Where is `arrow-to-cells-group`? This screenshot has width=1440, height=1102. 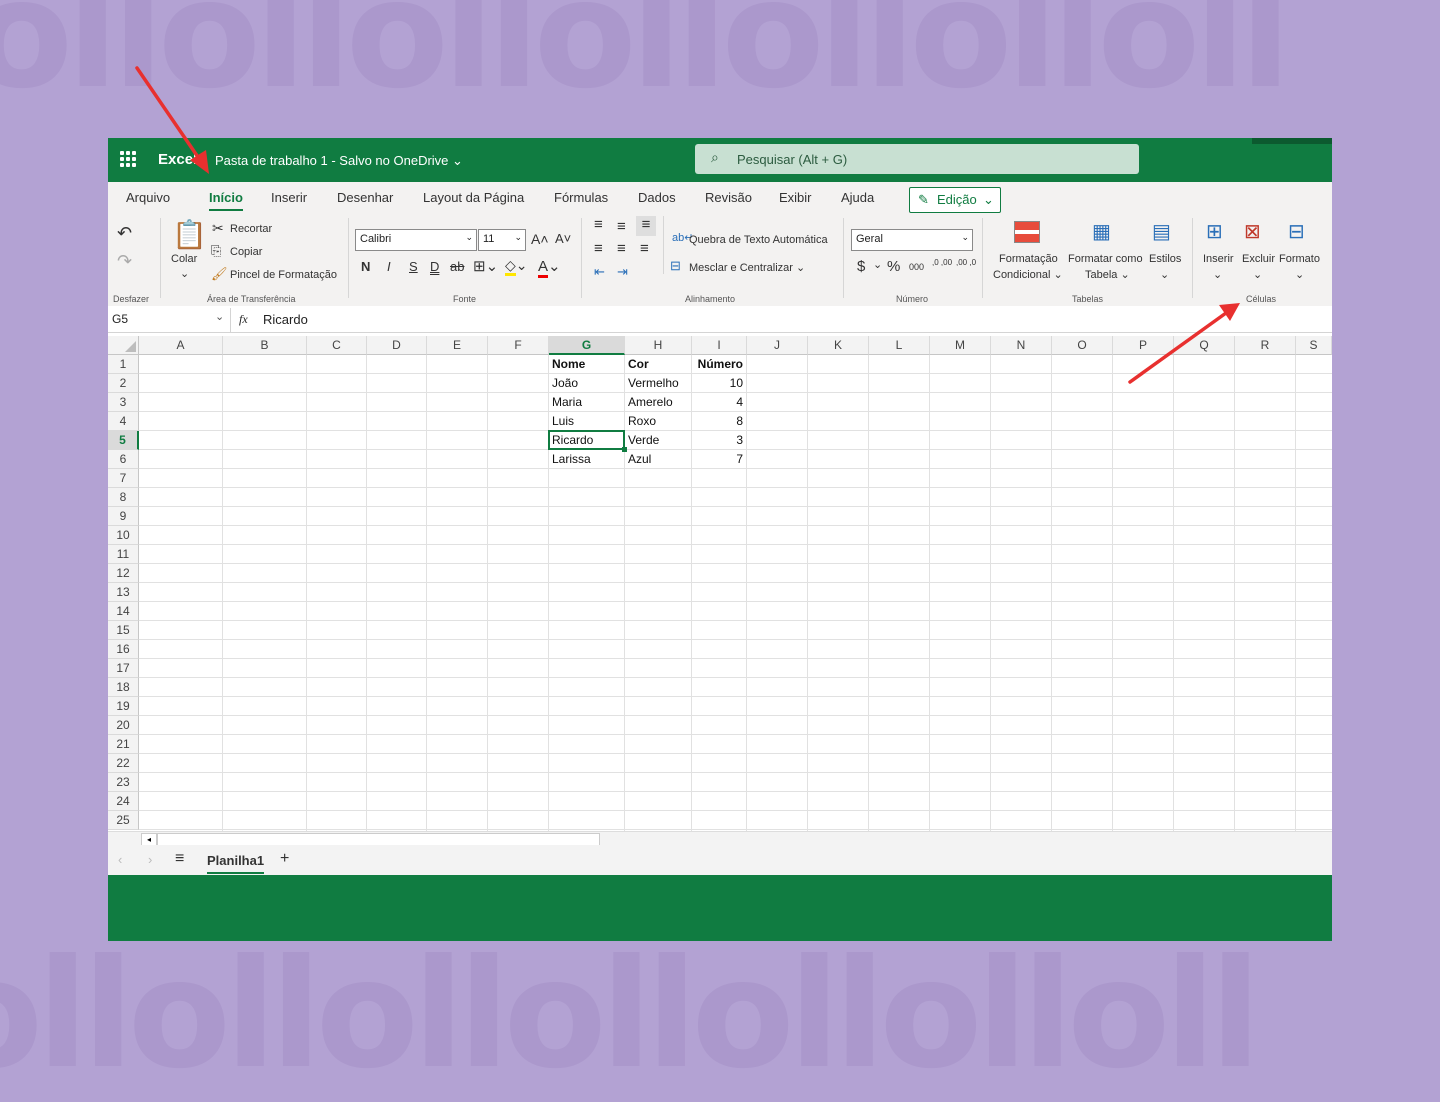 arrow-to-cells-group is located at coordinates (1178, 347).